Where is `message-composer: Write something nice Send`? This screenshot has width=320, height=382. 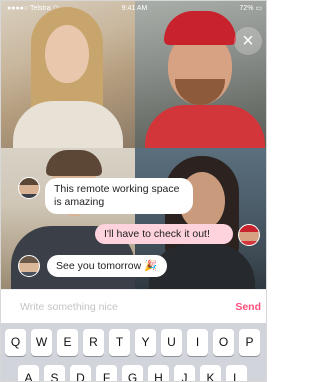 message-composer: Write something nice Send is located at coordinates (133, 306).